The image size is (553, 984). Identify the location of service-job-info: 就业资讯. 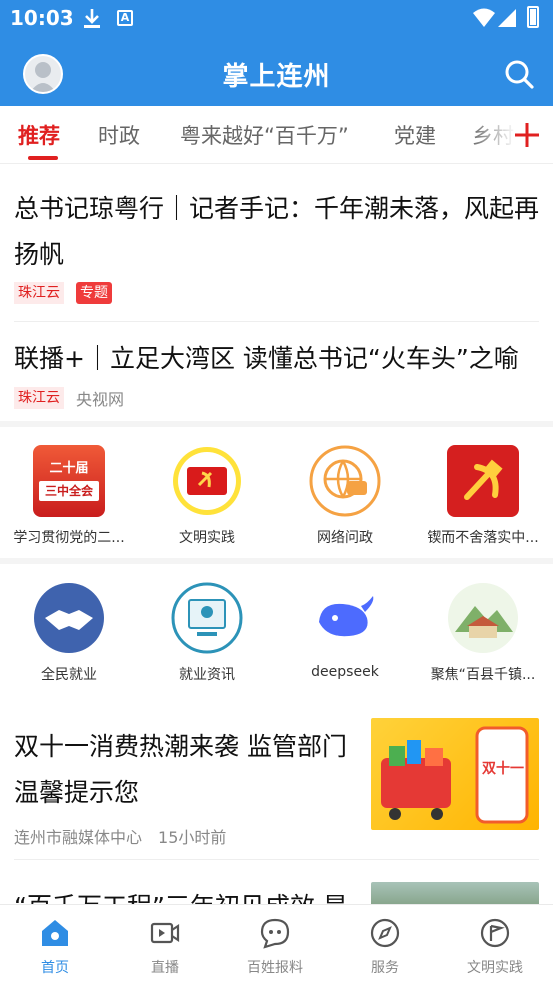
(207, 632).